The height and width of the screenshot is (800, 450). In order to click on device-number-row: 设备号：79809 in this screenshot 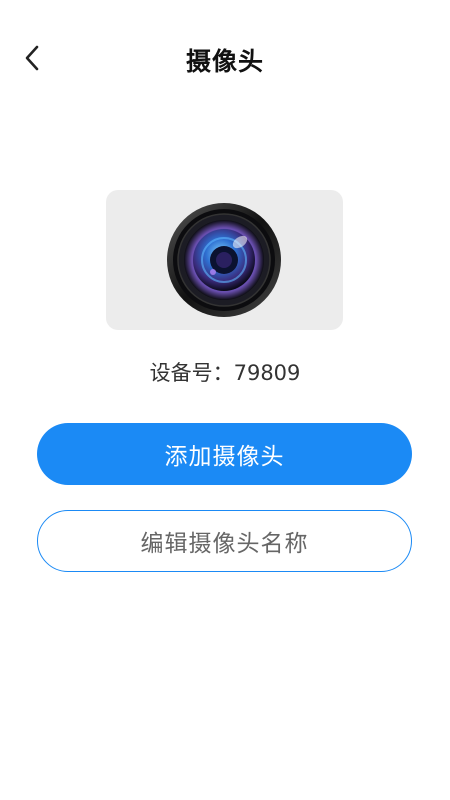, I will do `click(225, 372)`.